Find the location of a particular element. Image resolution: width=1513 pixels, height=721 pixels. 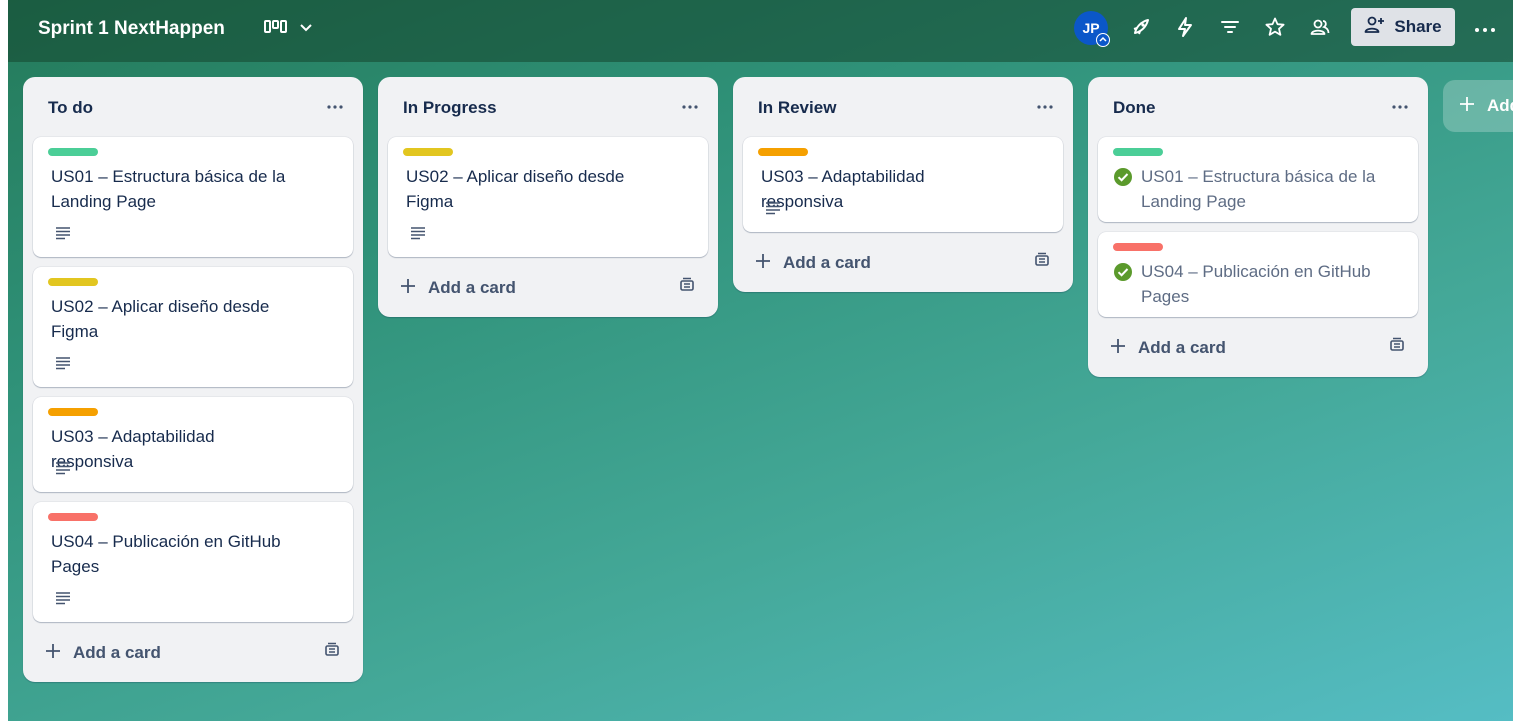

list-header: In Progress is located at coordinates (548, 106).